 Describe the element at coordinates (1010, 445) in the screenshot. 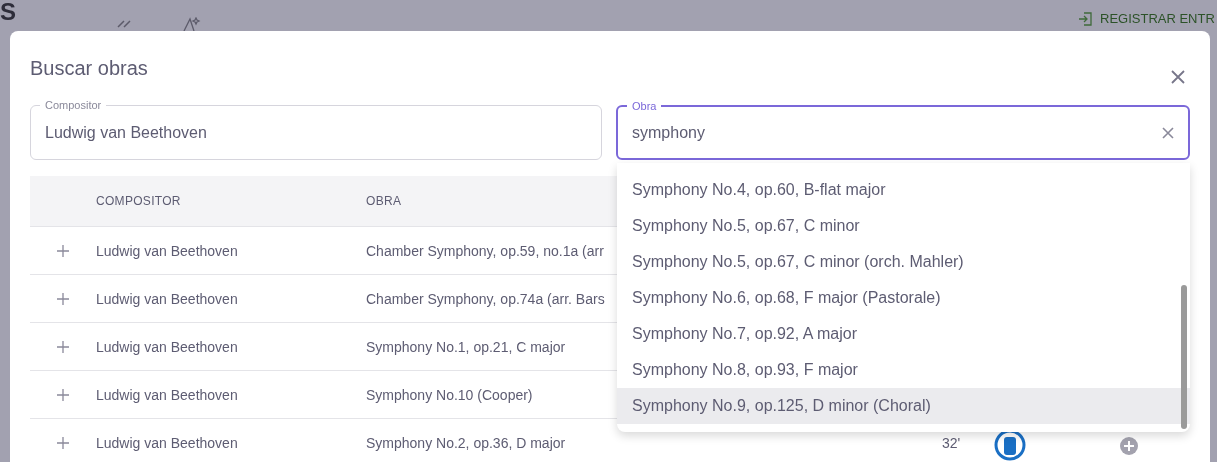

I see `circle-icon` at that location.